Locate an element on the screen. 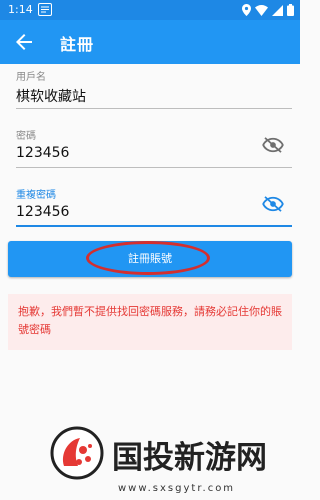  signal-icon is located at coordinates (277, 10).